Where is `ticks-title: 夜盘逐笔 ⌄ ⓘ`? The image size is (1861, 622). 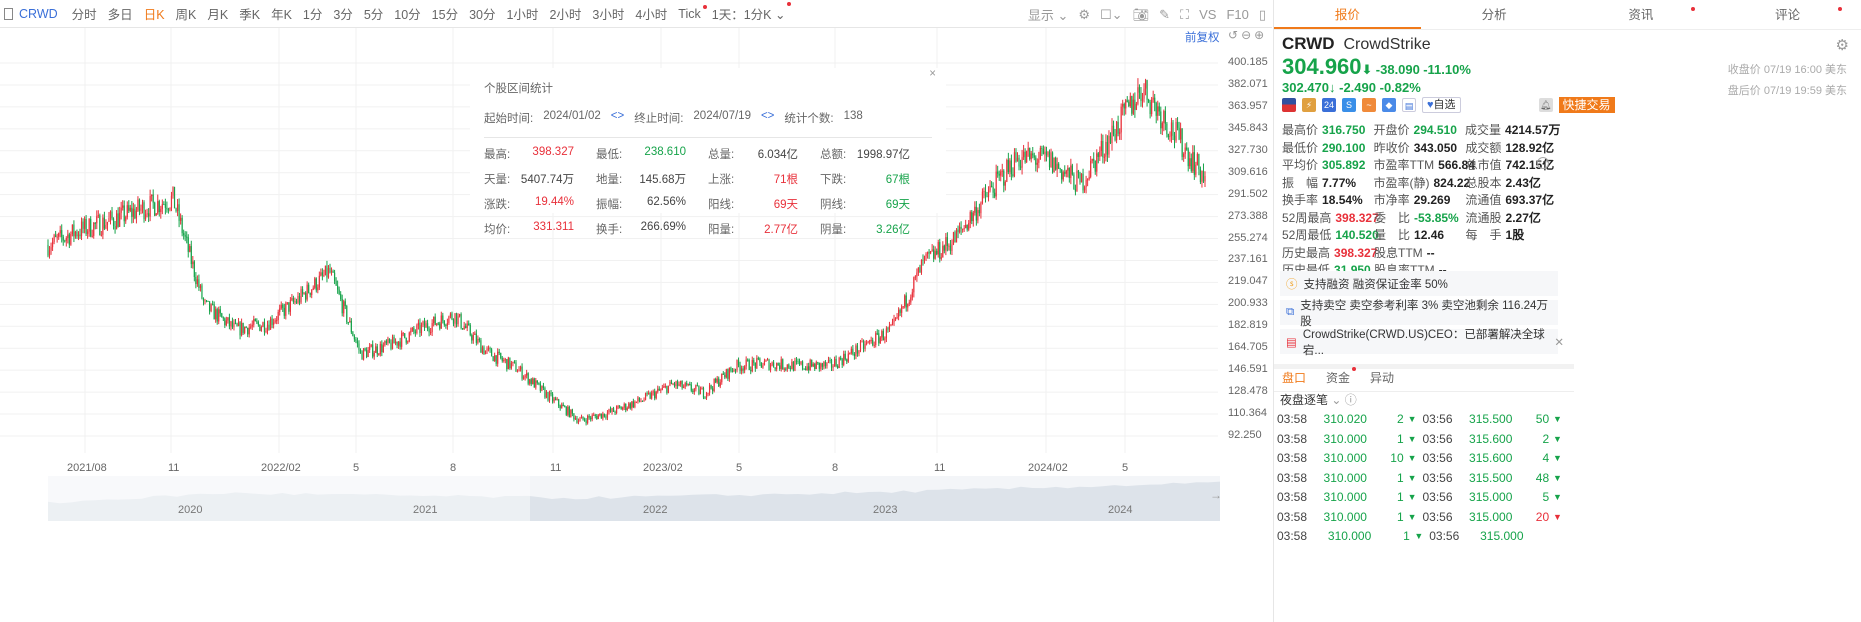
ticks-title: 夜盘逐笔 ⌄ ⓘ is located at coordinates (1318, 399).